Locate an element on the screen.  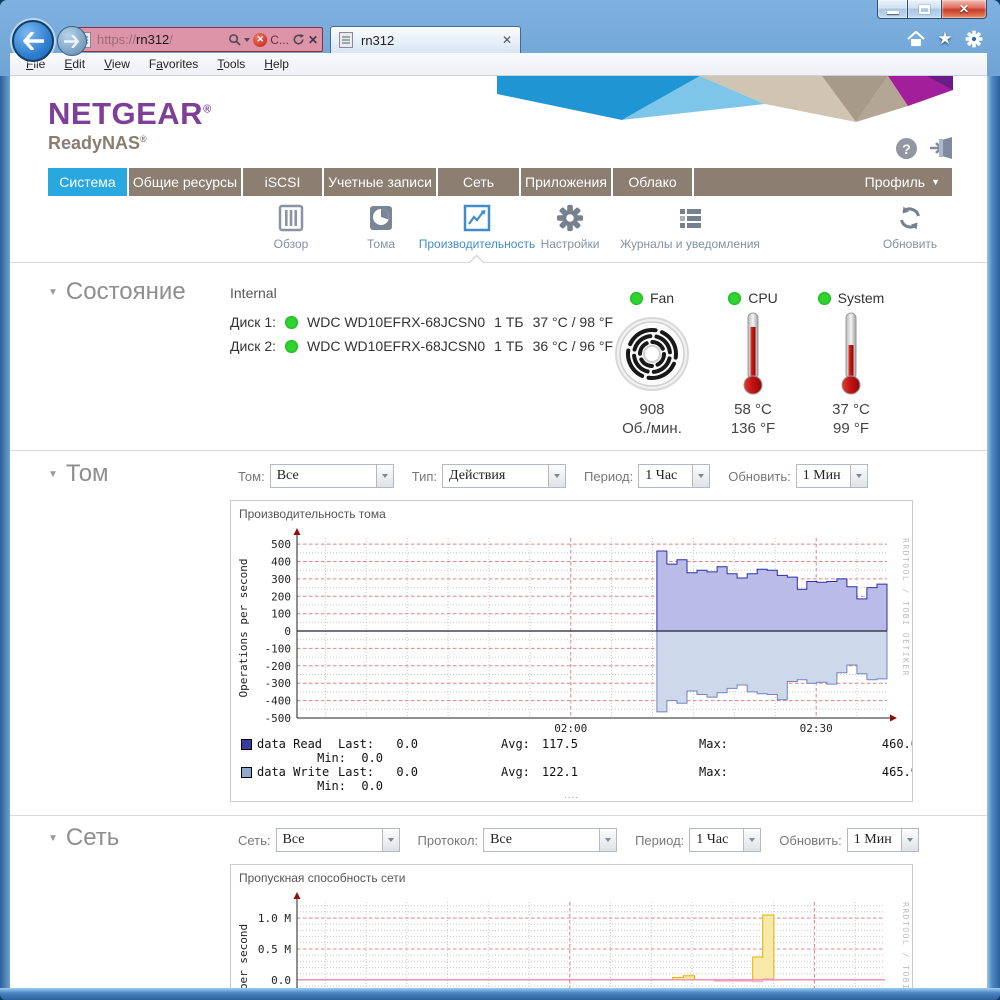
tab-shares: Общие ресурсы is located at coordinates (185, 182).